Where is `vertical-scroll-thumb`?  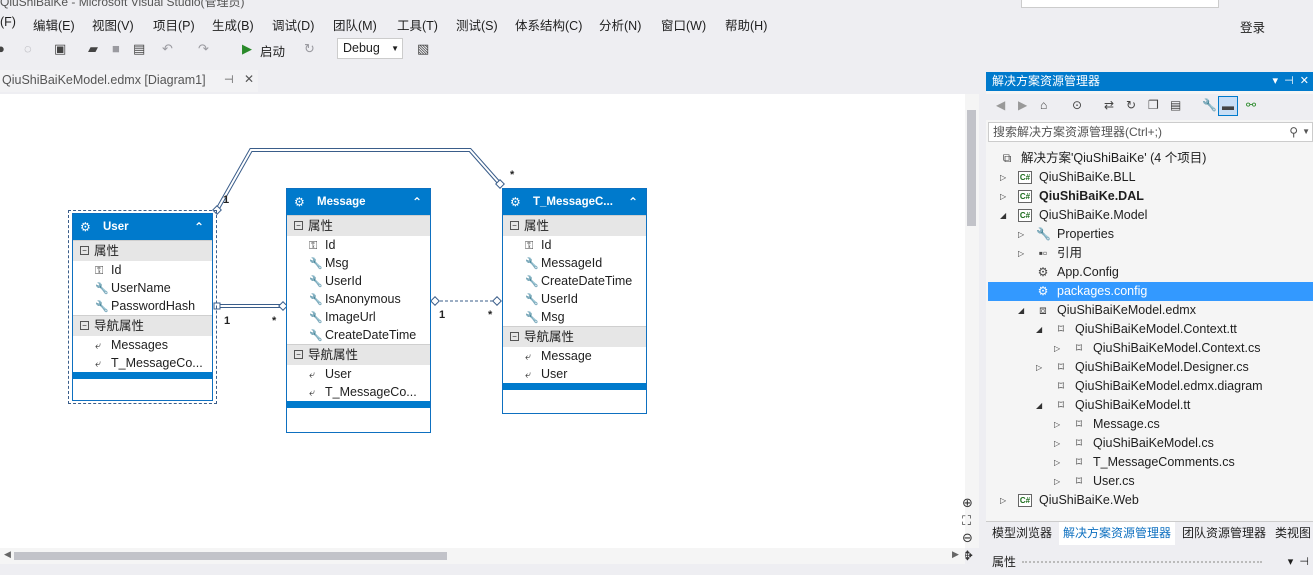 vertical-scroll-thumb is located at coordinates (971, 168).